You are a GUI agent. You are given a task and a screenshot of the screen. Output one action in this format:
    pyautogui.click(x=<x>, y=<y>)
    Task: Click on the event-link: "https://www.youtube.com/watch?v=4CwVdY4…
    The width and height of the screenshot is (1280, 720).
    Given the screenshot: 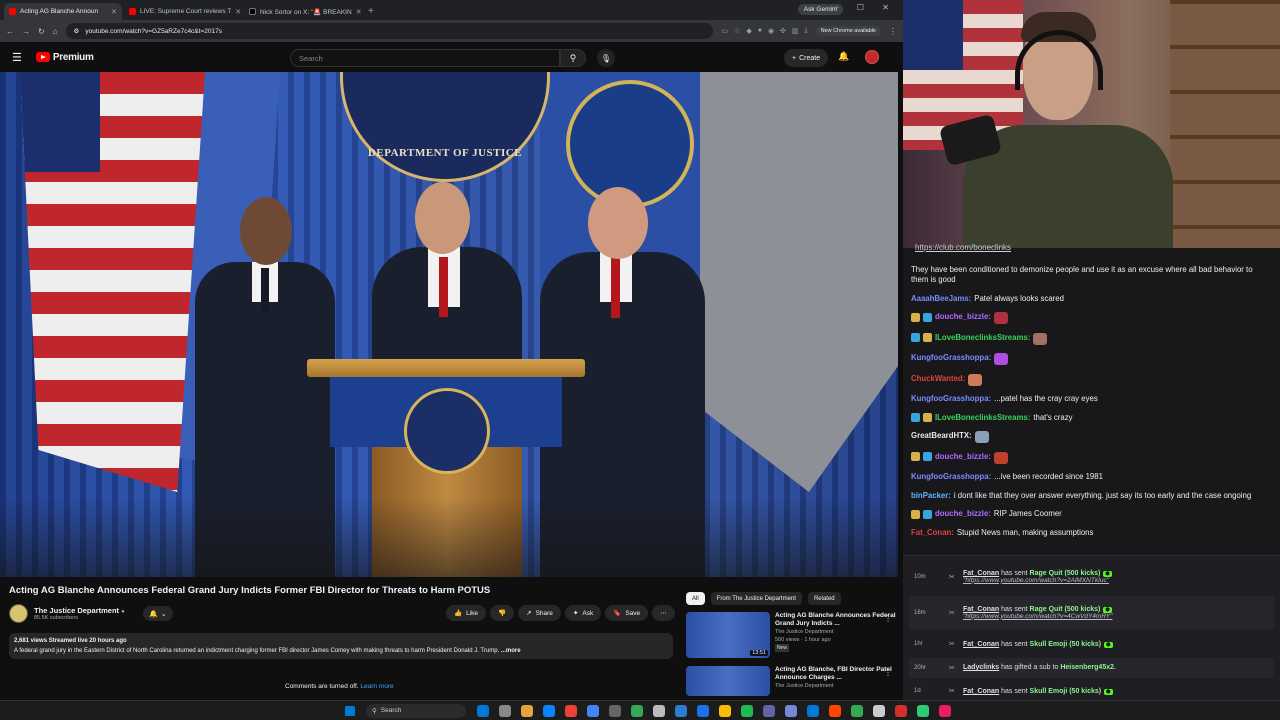 What is the action you would take?
    pyautogui.click(x=1037, y=616)
    